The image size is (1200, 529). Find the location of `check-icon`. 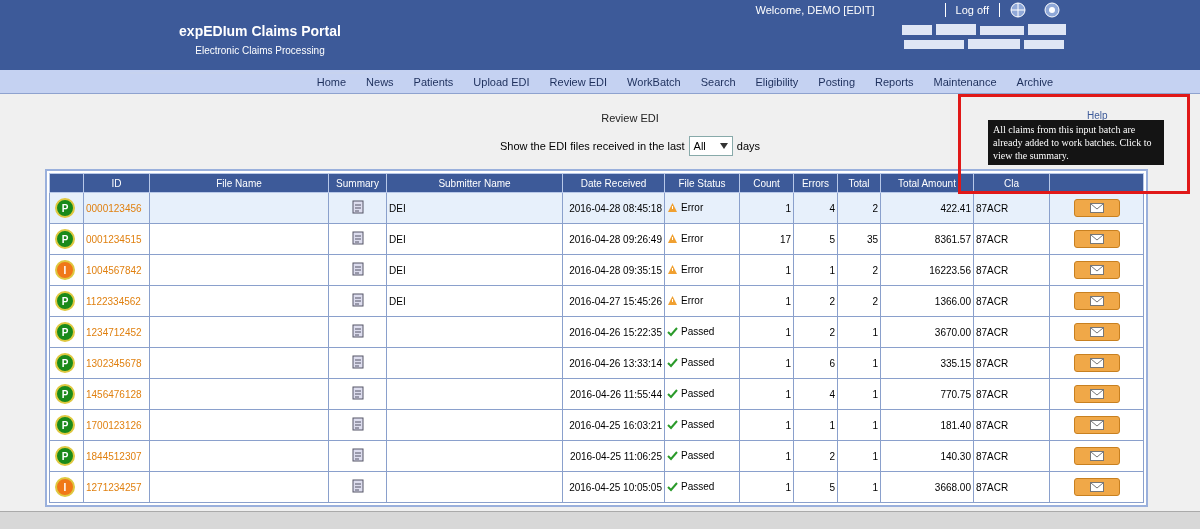

check-icon is located at coordinates (672, 362).